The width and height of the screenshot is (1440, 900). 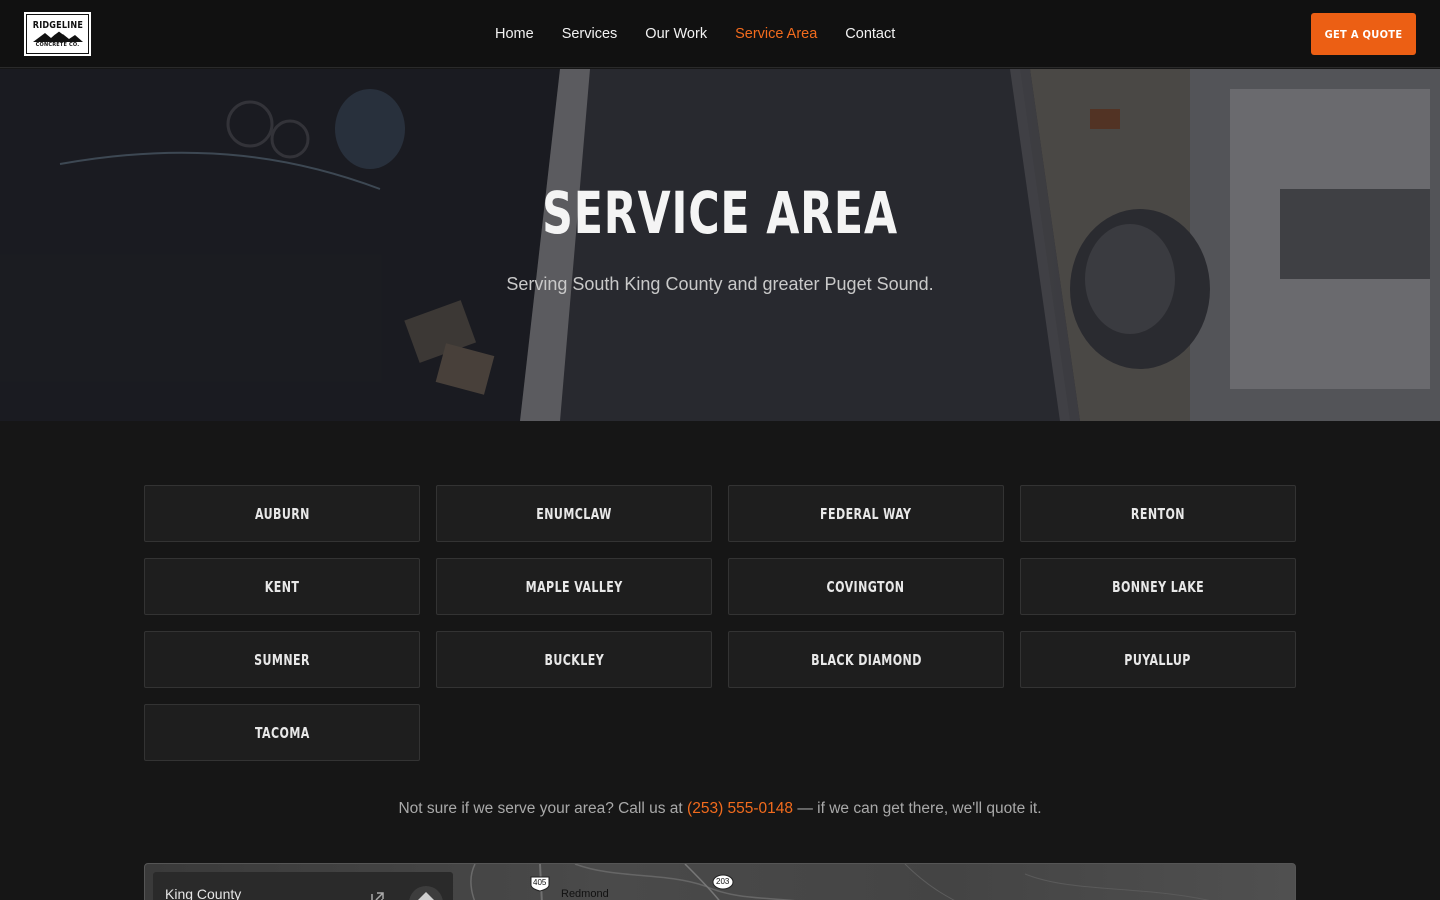 I want to click on mountain-icon, so click(x=57, y=36).